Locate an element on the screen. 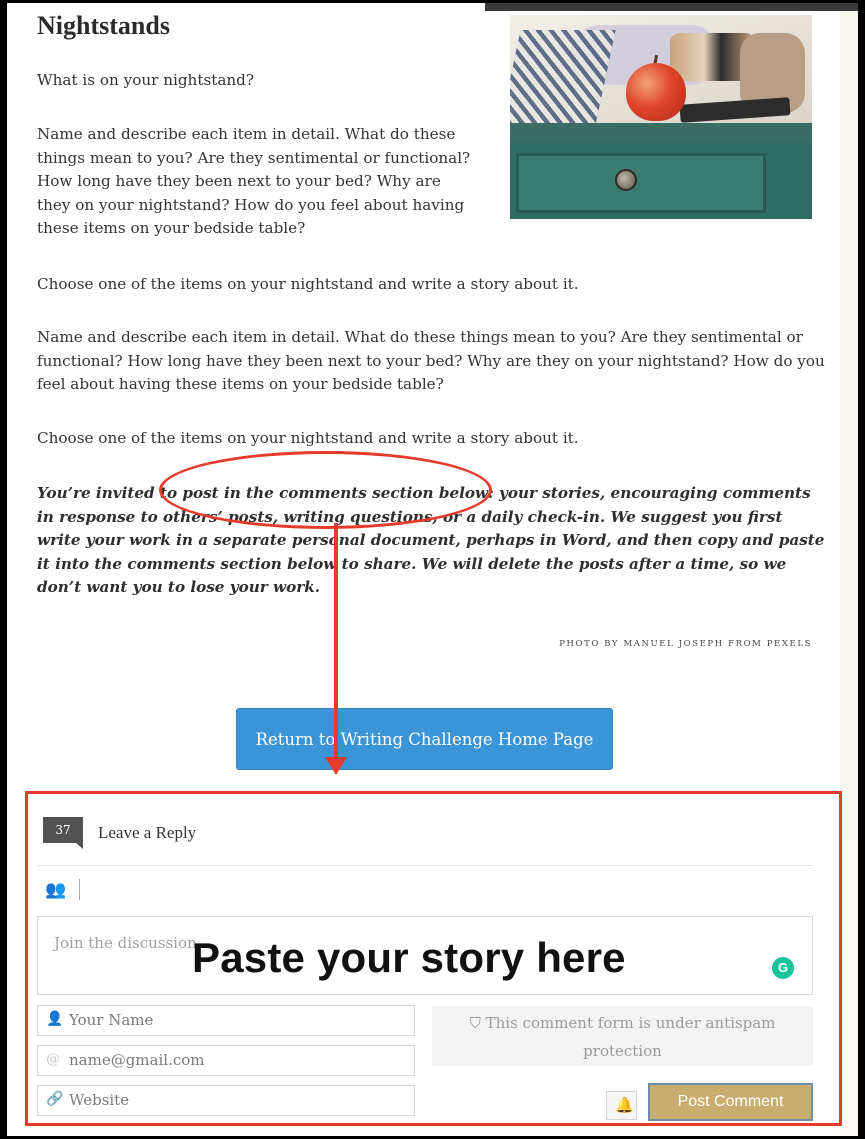 The image size is (865, 1139). annotation-ellipse is located at coordinates (325, 490).